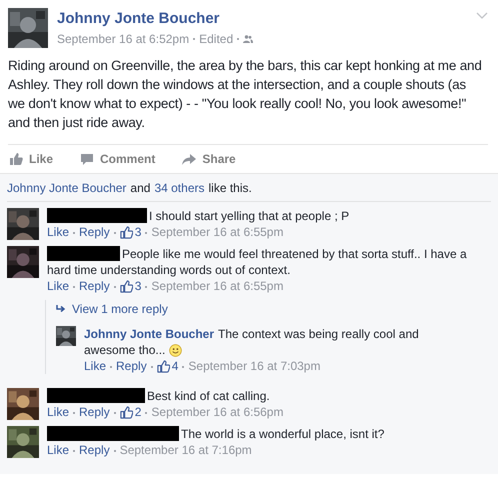 The image size is (498, 484). Describe the element at coordinates (61, 309) in the screenshot. I see `reply-arrow-icon` at that location.